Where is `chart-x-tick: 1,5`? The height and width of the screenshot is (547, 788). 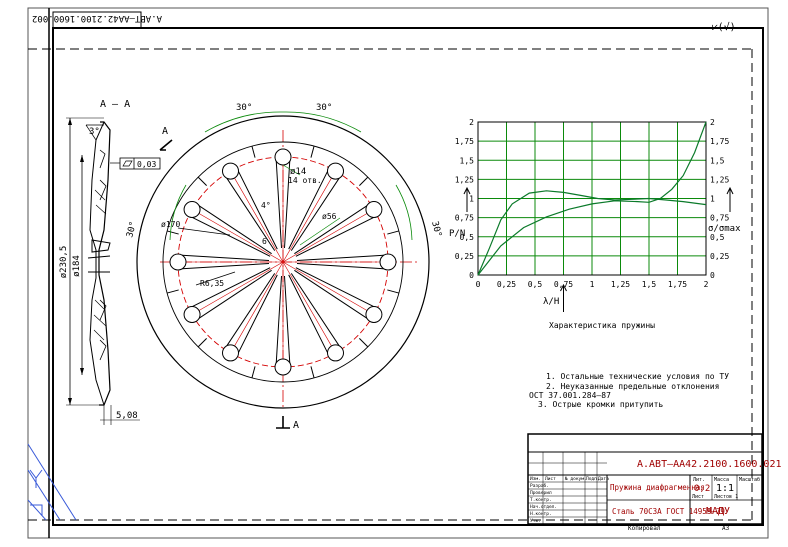
chart-x-tick: 1,5 is located at coordinates (649, 284).